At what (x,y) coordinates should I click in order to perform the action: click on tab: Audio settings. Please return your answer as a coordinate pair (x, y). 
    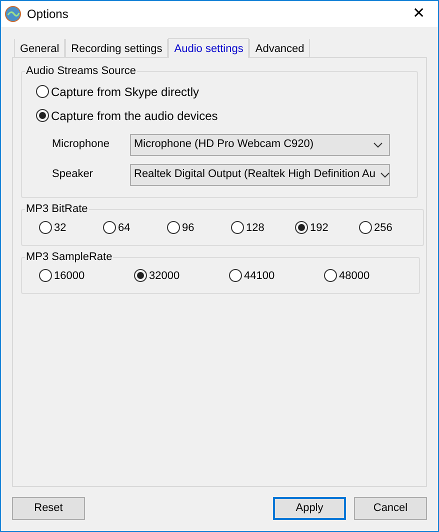
    Looking at the image, I should click on (209, 48).